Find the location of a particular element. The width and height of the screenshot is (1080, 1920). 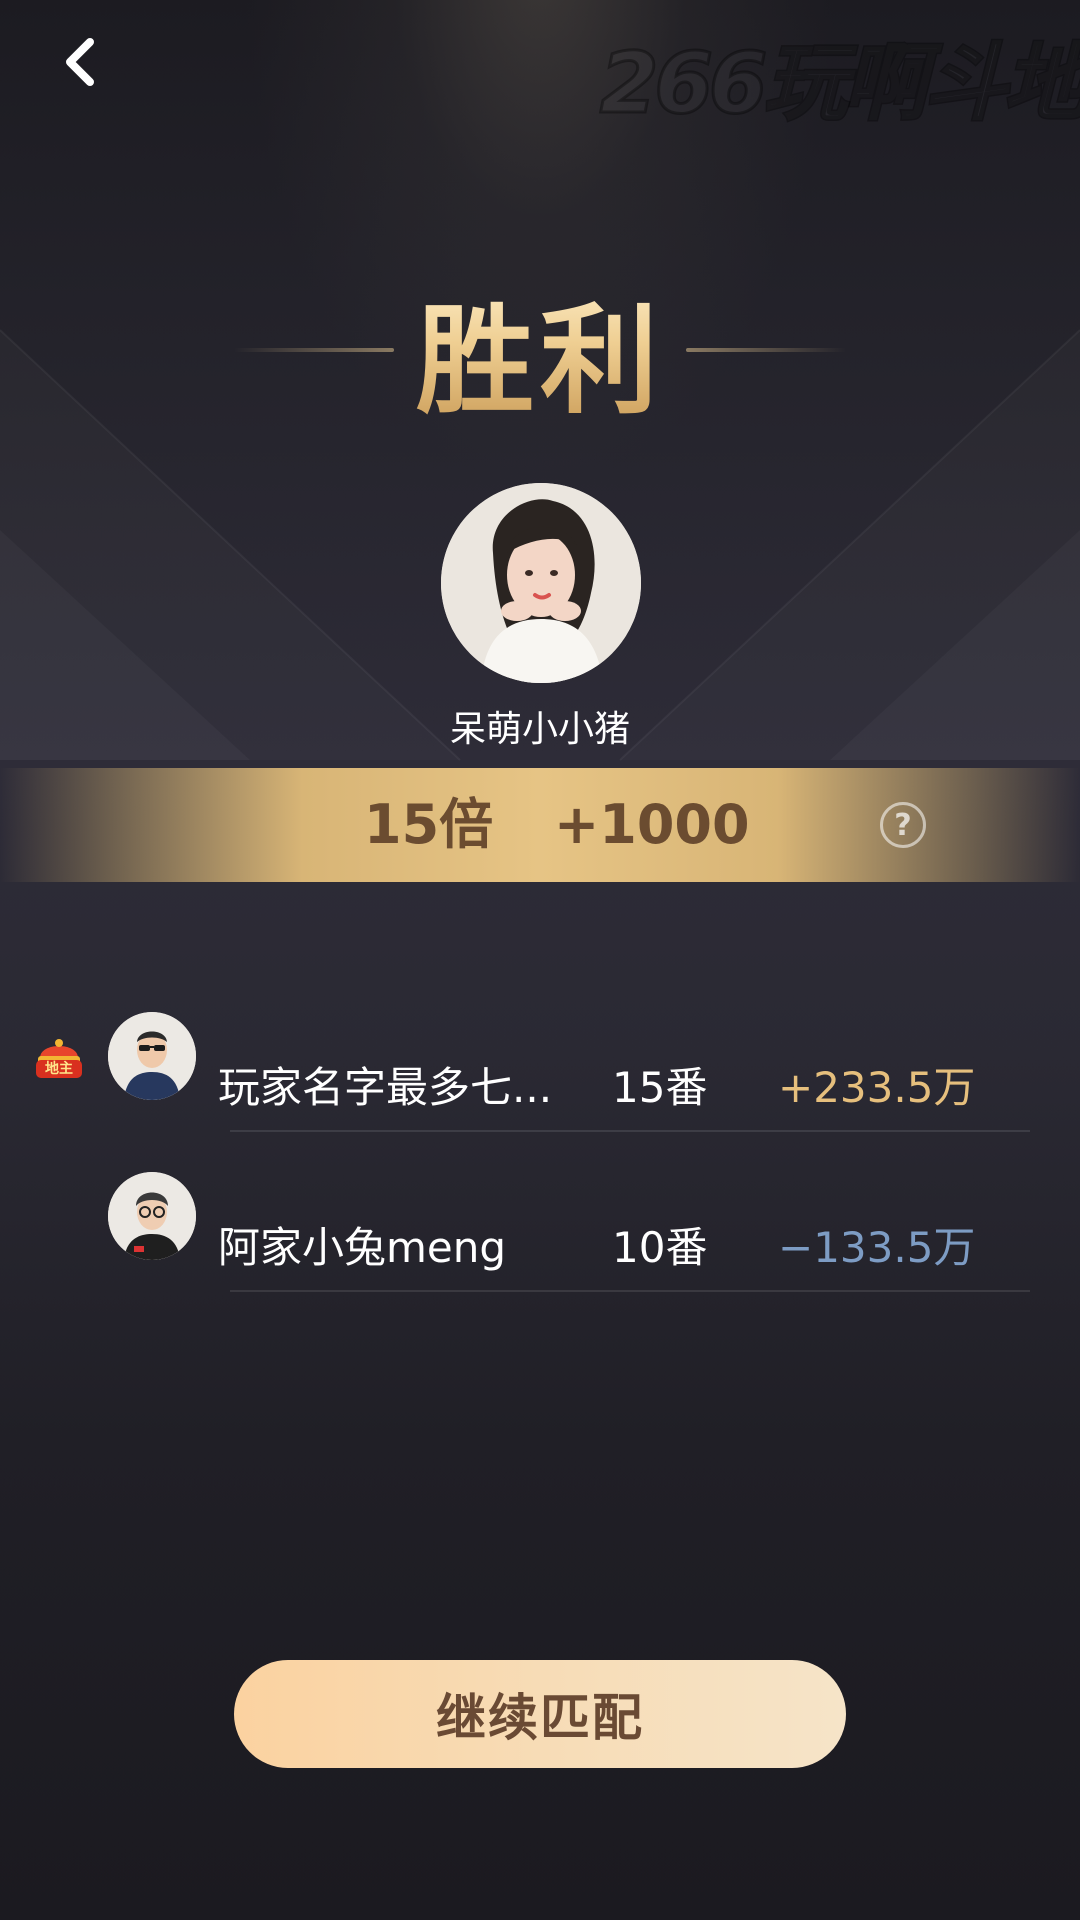

landlord-badge-label: 地主 is located at coordinates (59, 1069).